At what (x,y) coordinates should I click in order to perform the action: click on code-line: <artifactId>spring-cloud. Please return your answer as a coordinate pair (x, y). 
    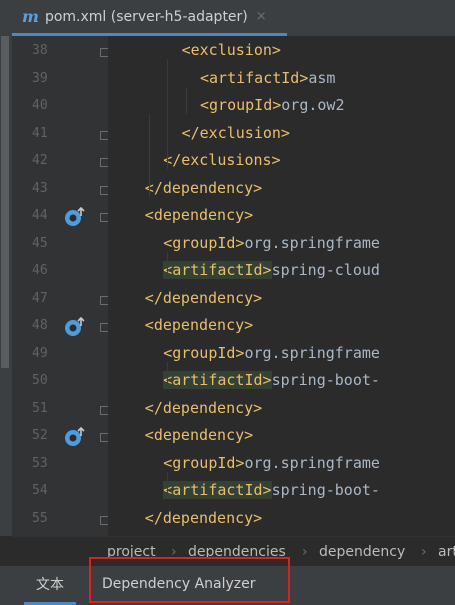
    Looking at the image, I should click on (271, 270).